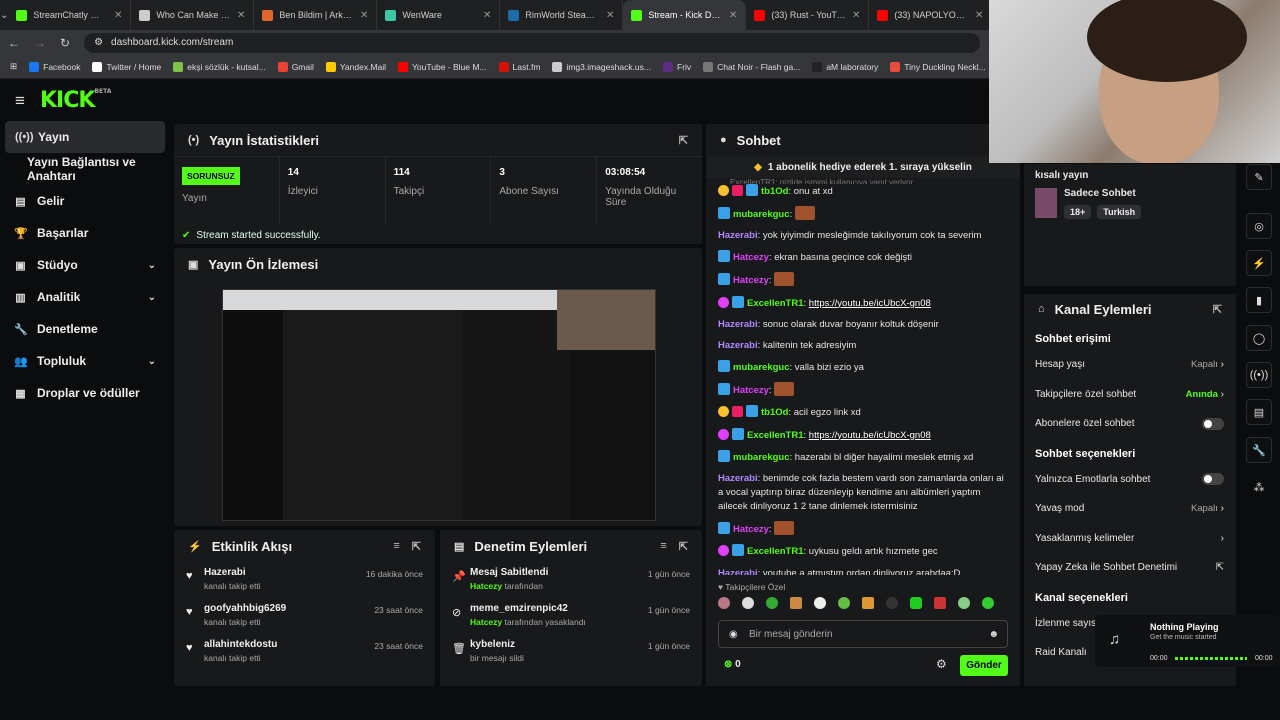 The width and height of the screenshot is (1280, 720). What do you see at coordinates (1259, 300) in the screenshot?
I see `document-icon: ▮` at bounding box center [1259, 300].